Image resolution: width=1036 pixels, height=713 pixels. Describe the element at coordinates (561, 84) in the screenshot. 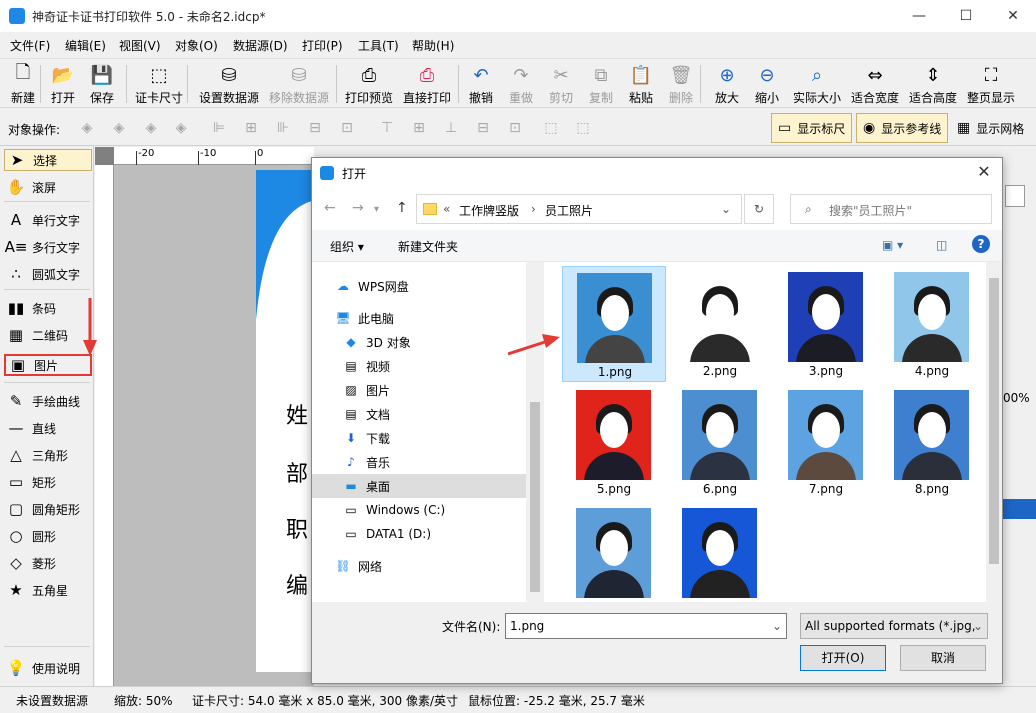

I see `toolbar-cut-button: ✂ 剪切` at that location.